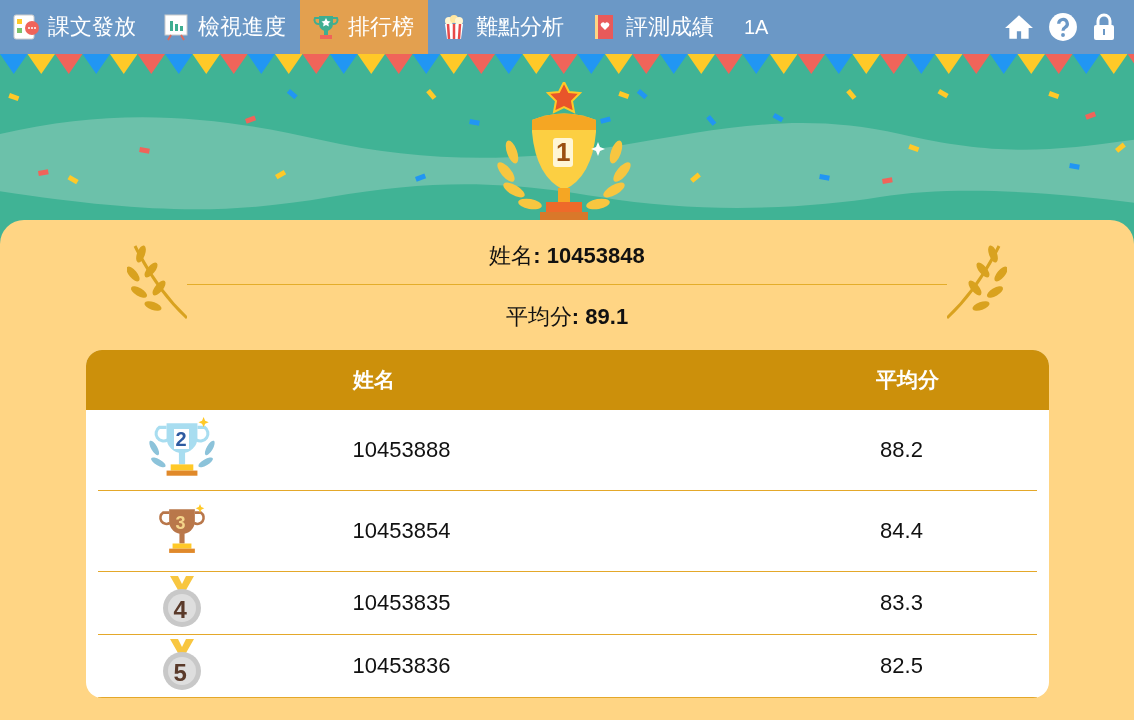  Describe the element at coordinates (176, 27) in the screenshot. I see `chart-board-icon` at that location.